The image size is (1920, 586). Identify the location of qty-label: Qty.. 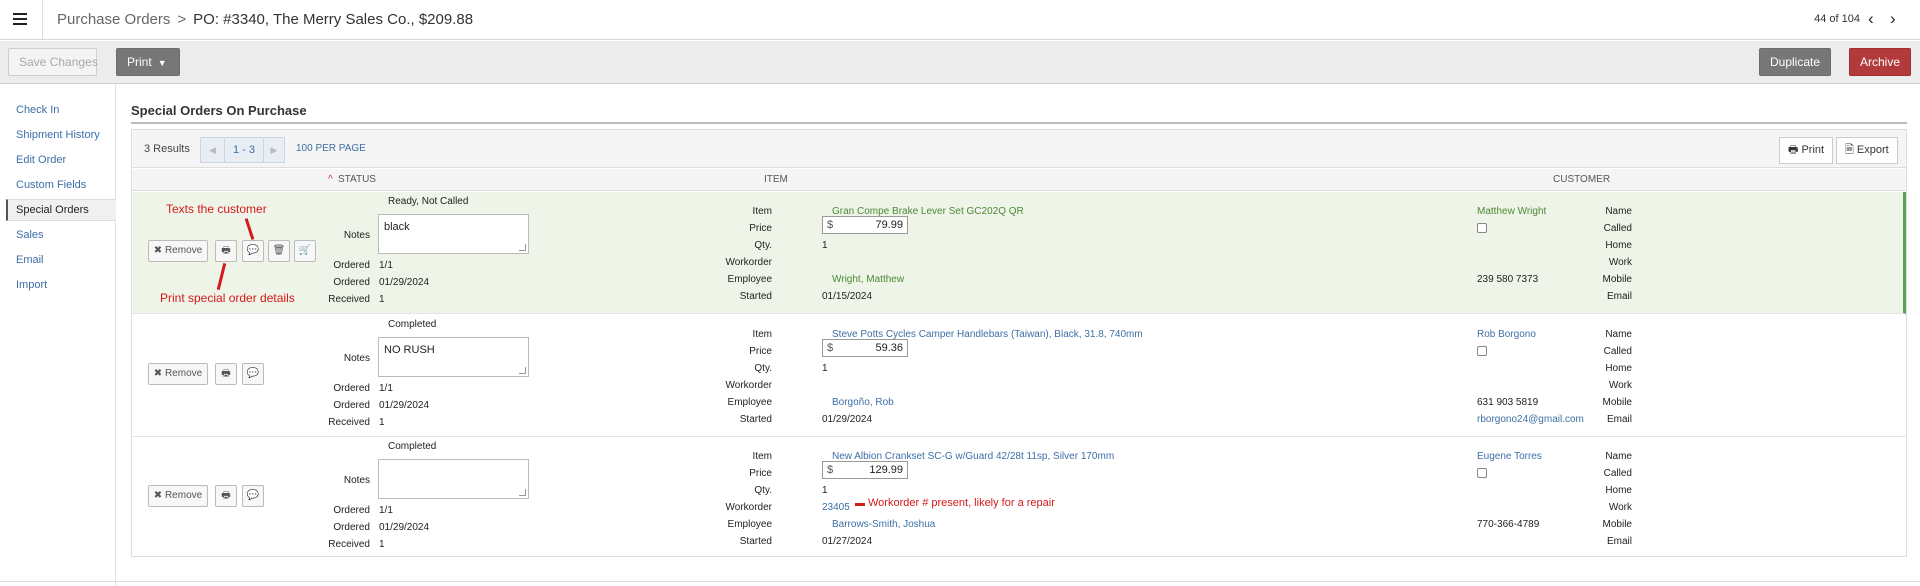
(763, 490).